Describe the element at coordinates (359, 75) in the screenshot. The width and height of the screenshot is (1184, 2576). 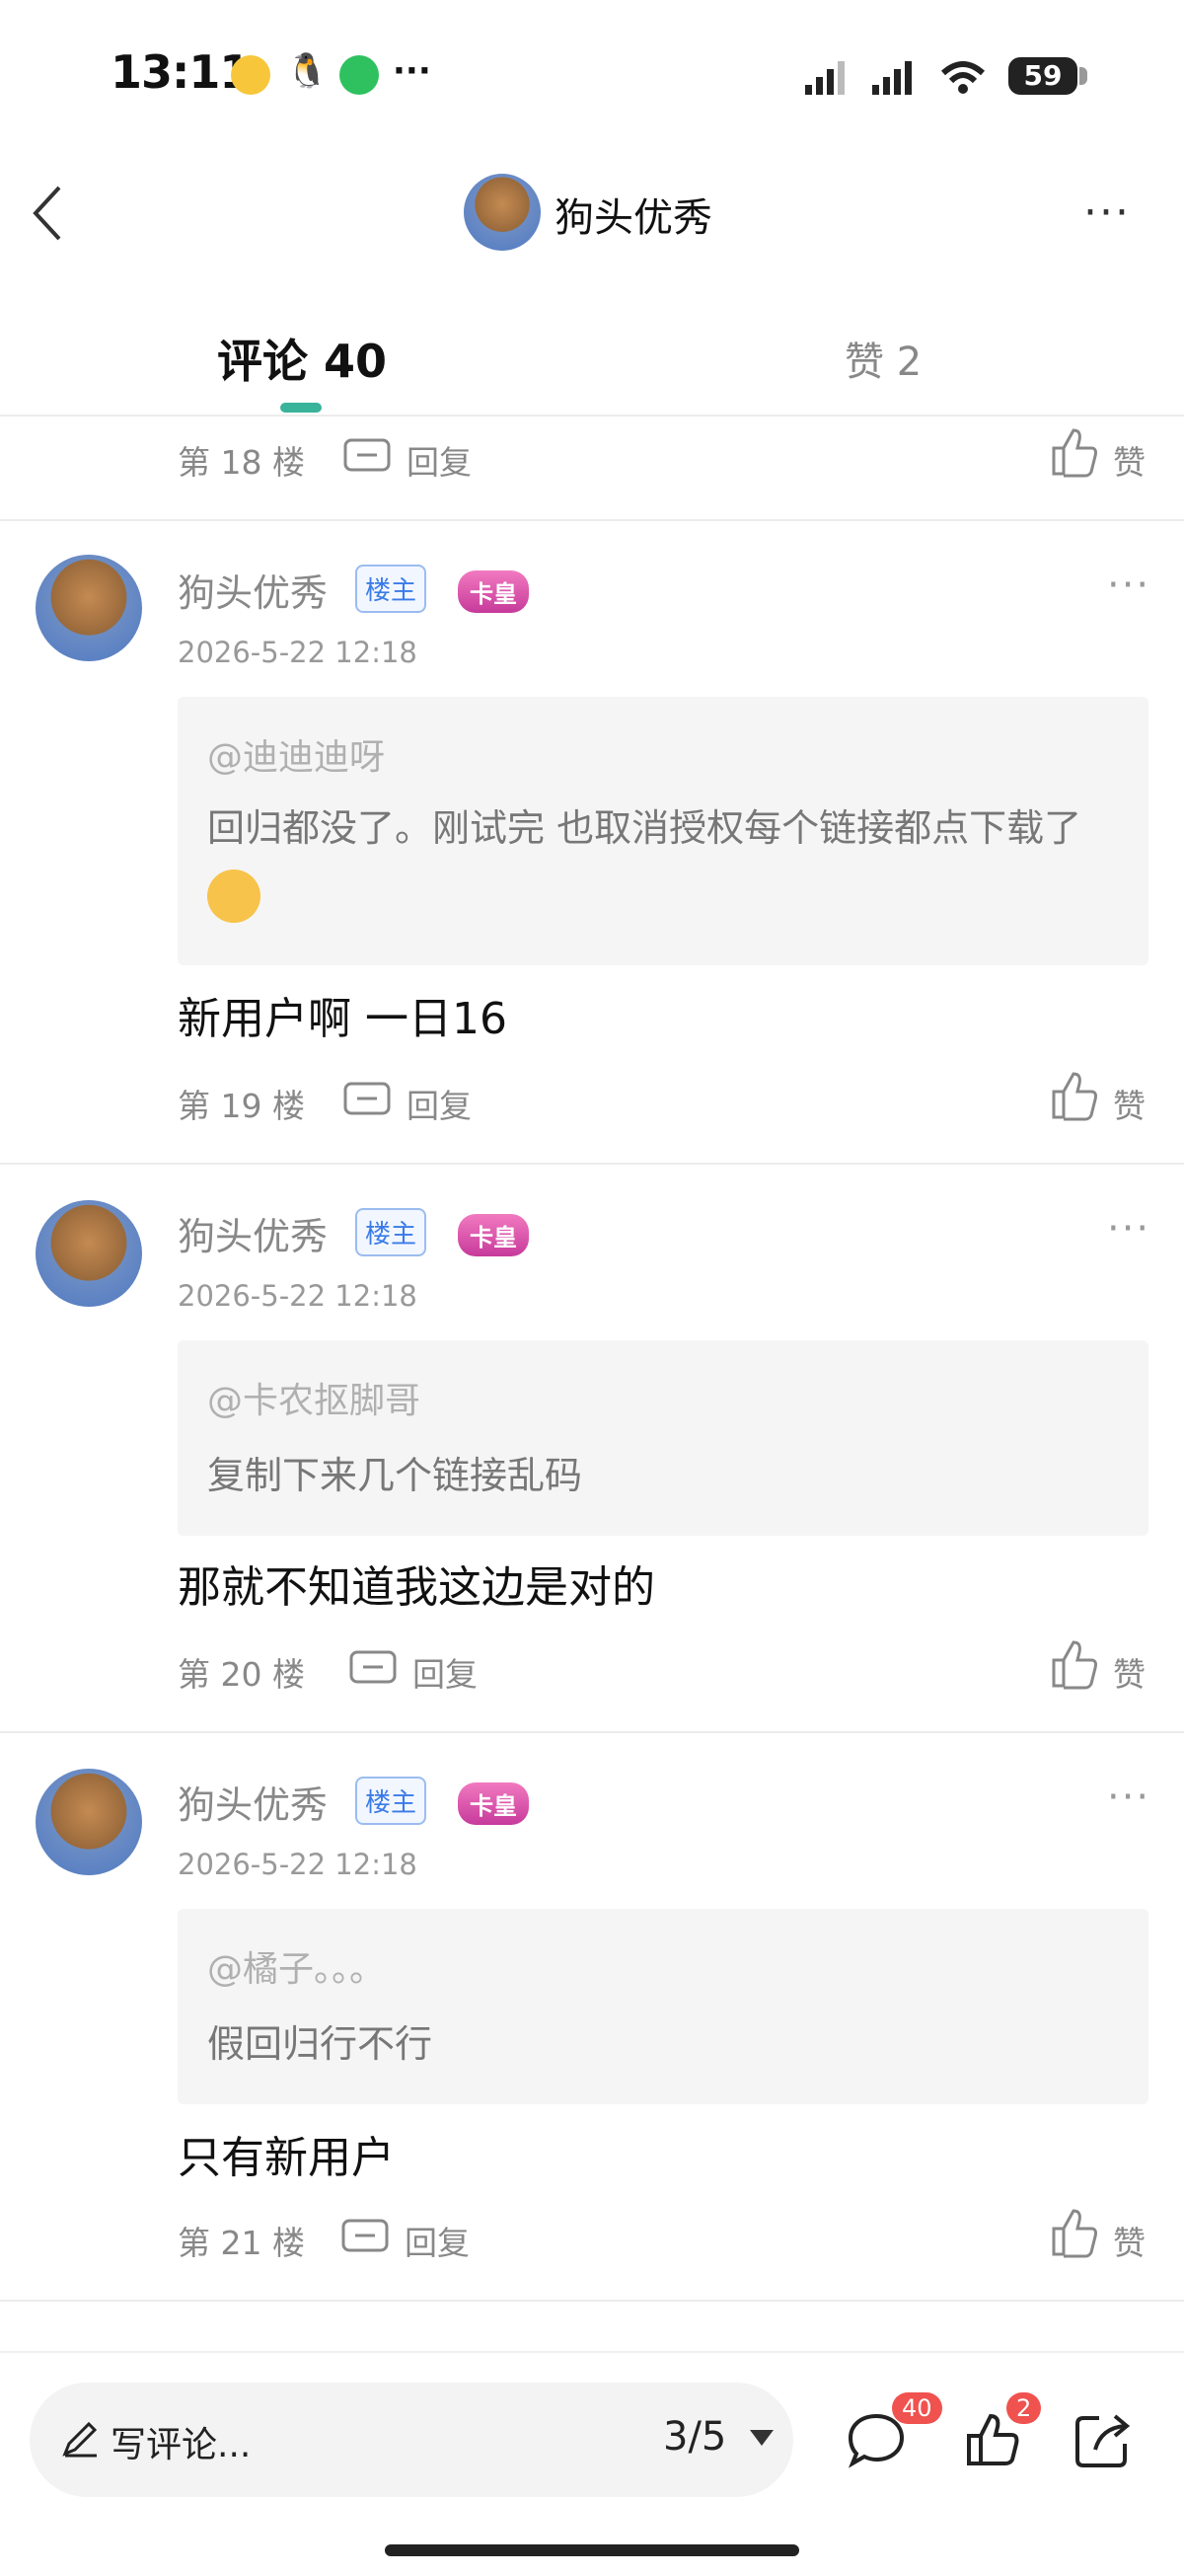
I see `wechat-icon` at that location.